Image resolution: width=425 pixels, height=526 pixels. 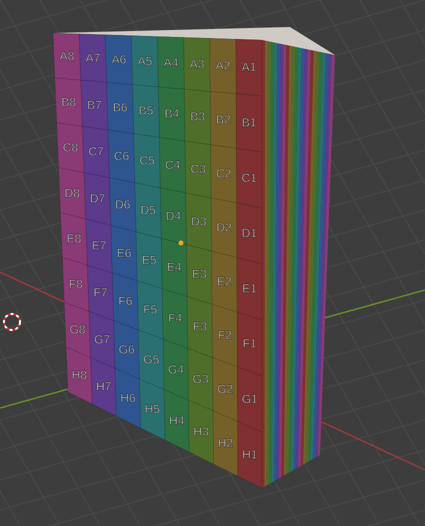 I want to click on cell-label: C1, so click(x=249, y=177).